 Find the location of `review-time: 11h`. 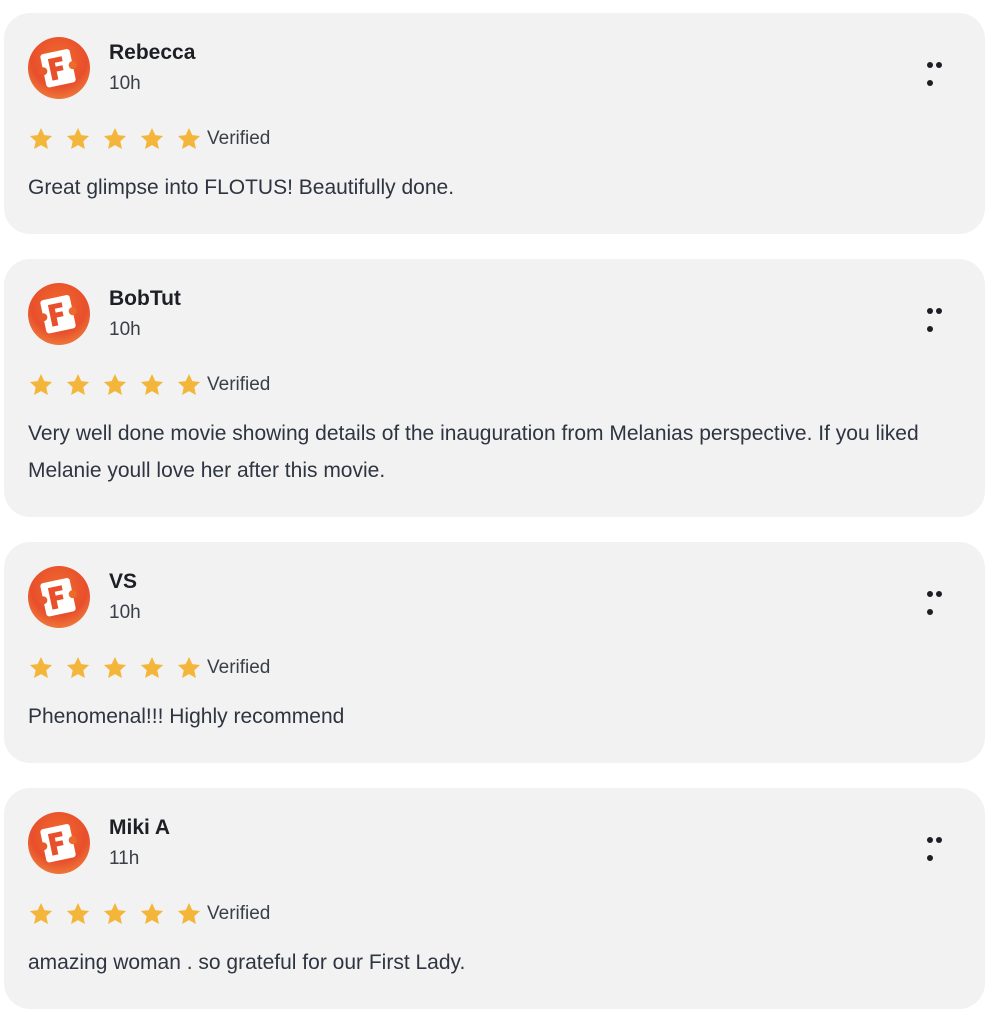

review-time: 11h is located at coordinates (124, 858).